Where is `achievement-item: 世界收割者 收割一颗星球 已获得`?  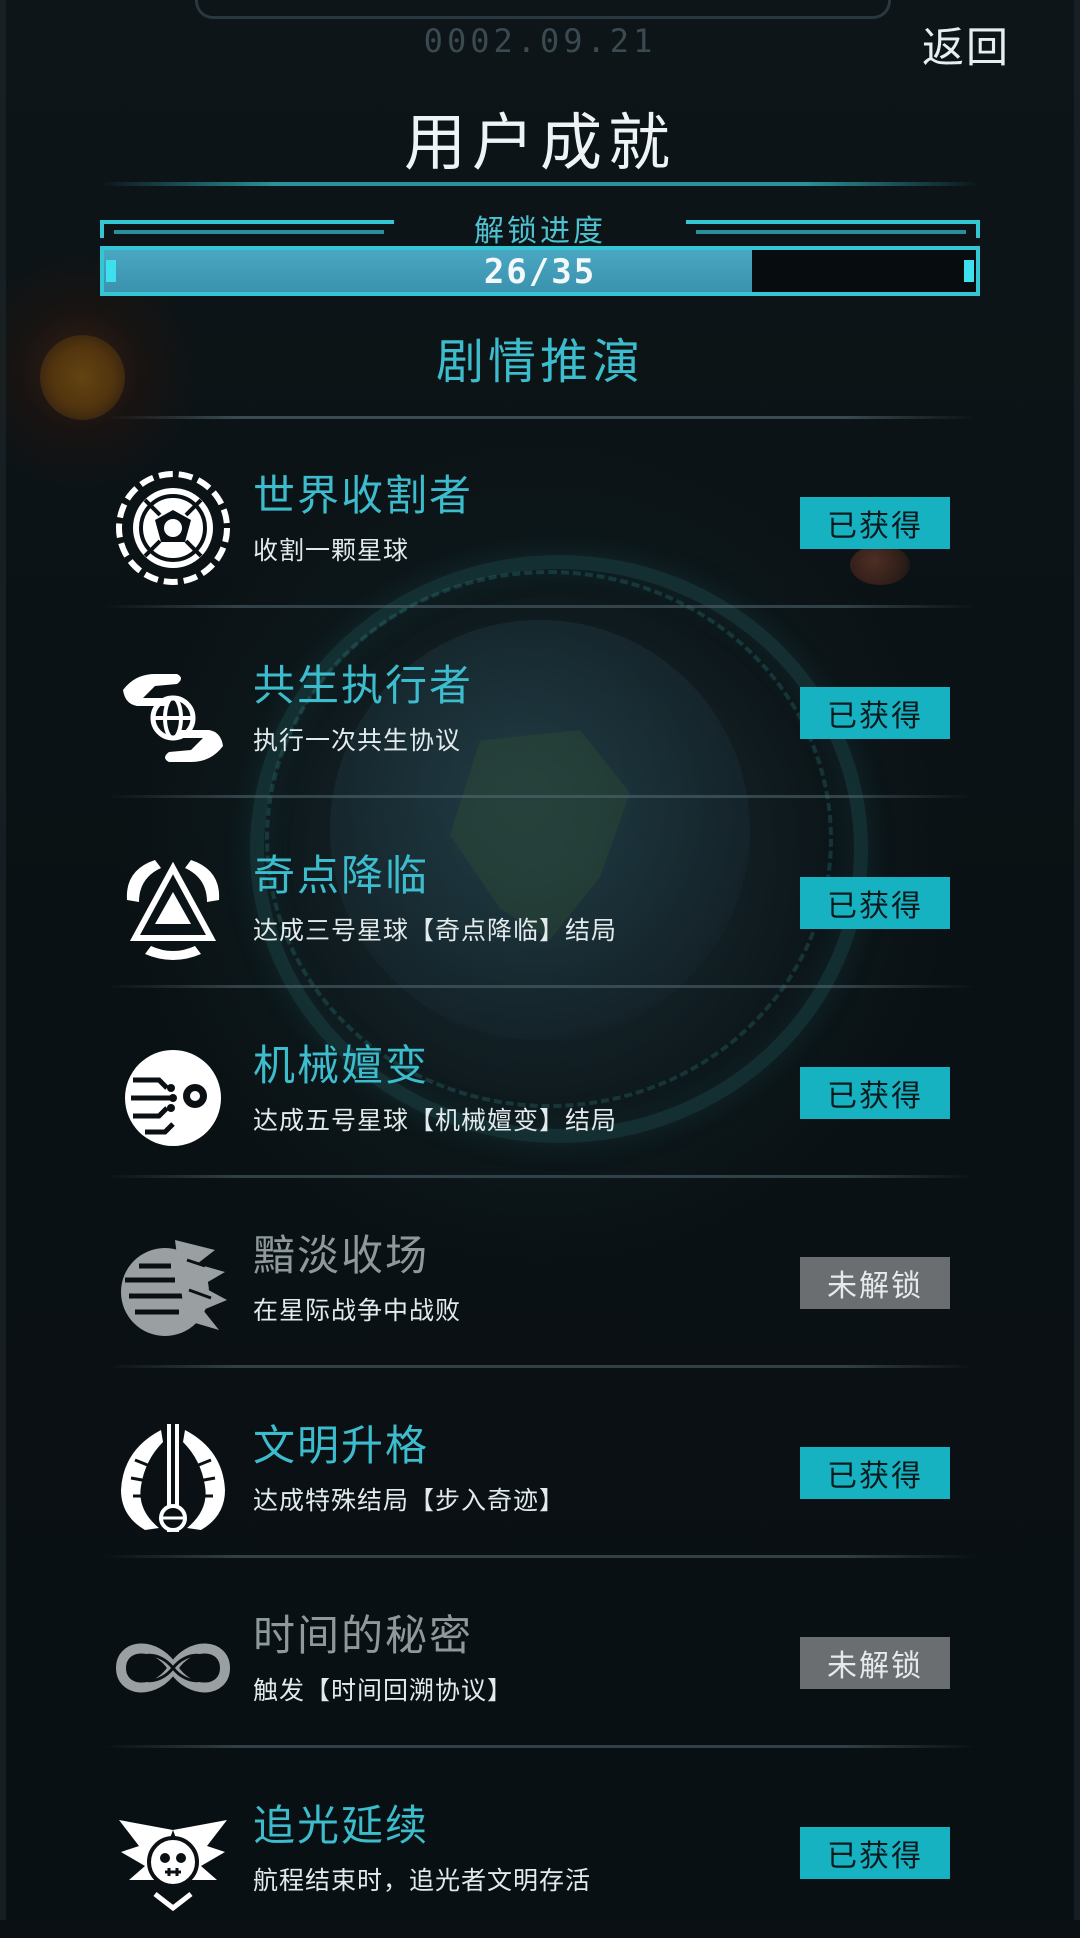
achievement-item: 世界收割者 收割一颗星球 已获得 is located at coordinates (540, 513).